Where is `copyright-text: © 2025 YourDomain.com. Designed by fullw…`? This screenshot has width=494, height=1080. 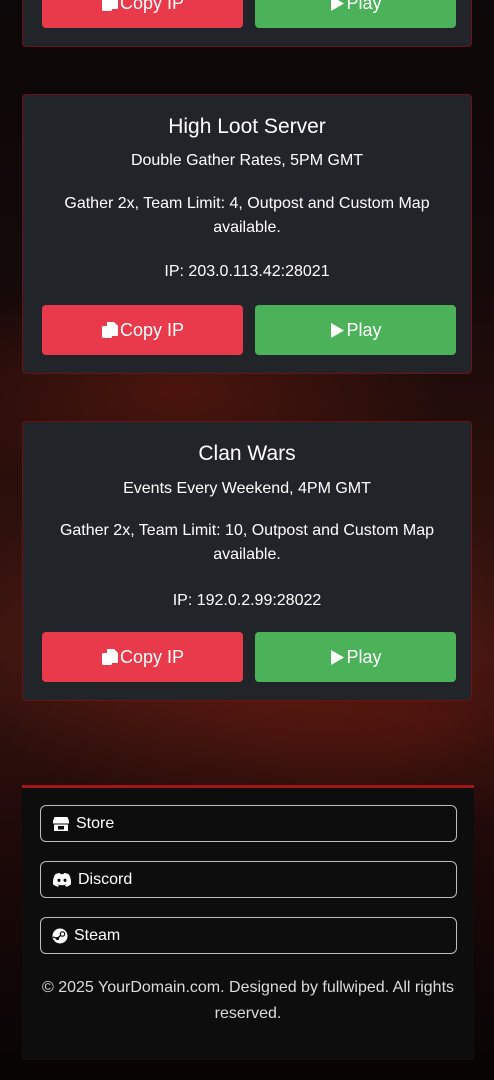
copyright-text: © 2025 YourDomain.com. Designed by fullw… is located at coordinates (248, 1000).